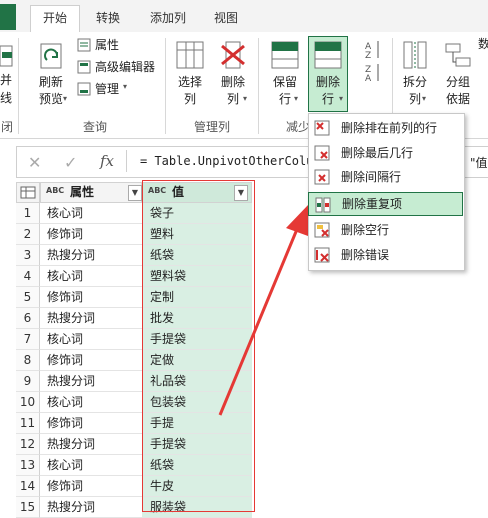 This screenshot has width=488, height=518. I want to click on row-number: 10, so click(28, 402).